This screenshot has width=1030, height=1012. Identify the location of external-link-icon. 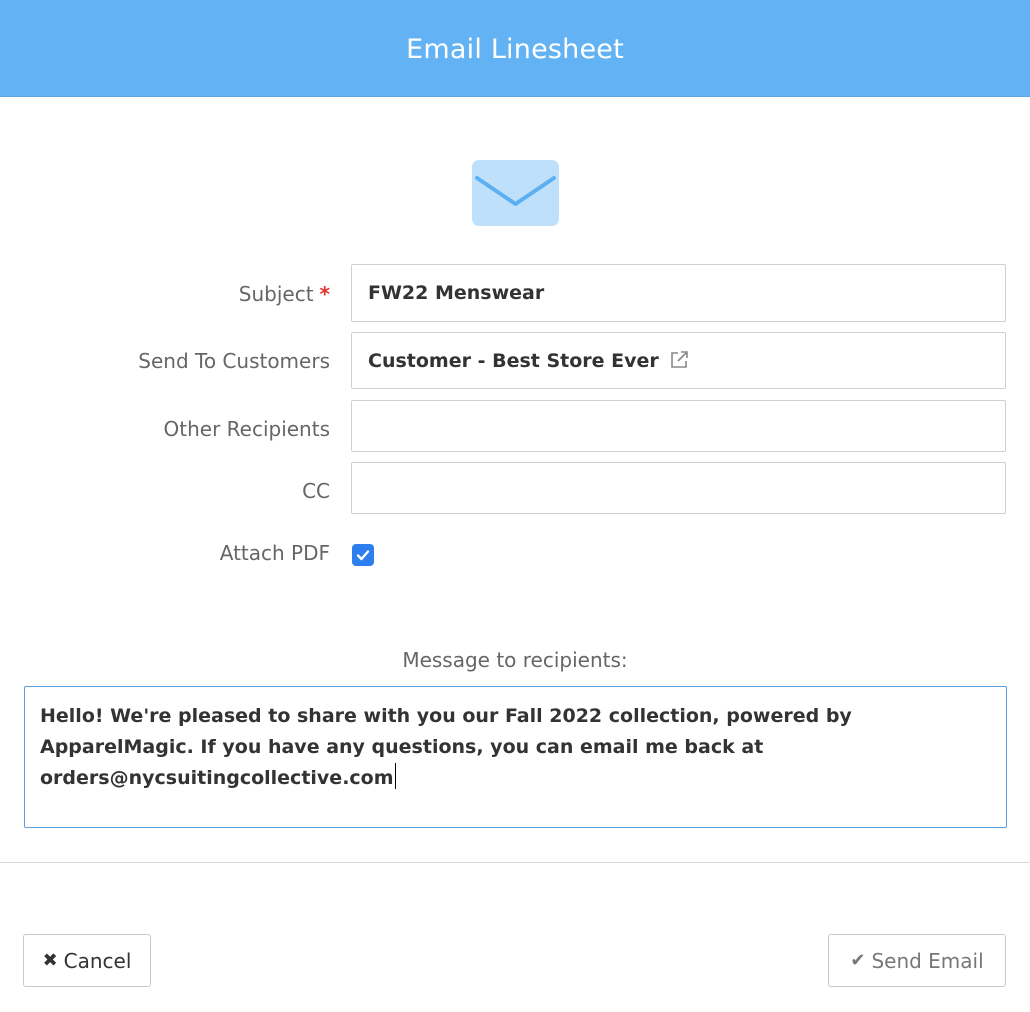
(679, 360).